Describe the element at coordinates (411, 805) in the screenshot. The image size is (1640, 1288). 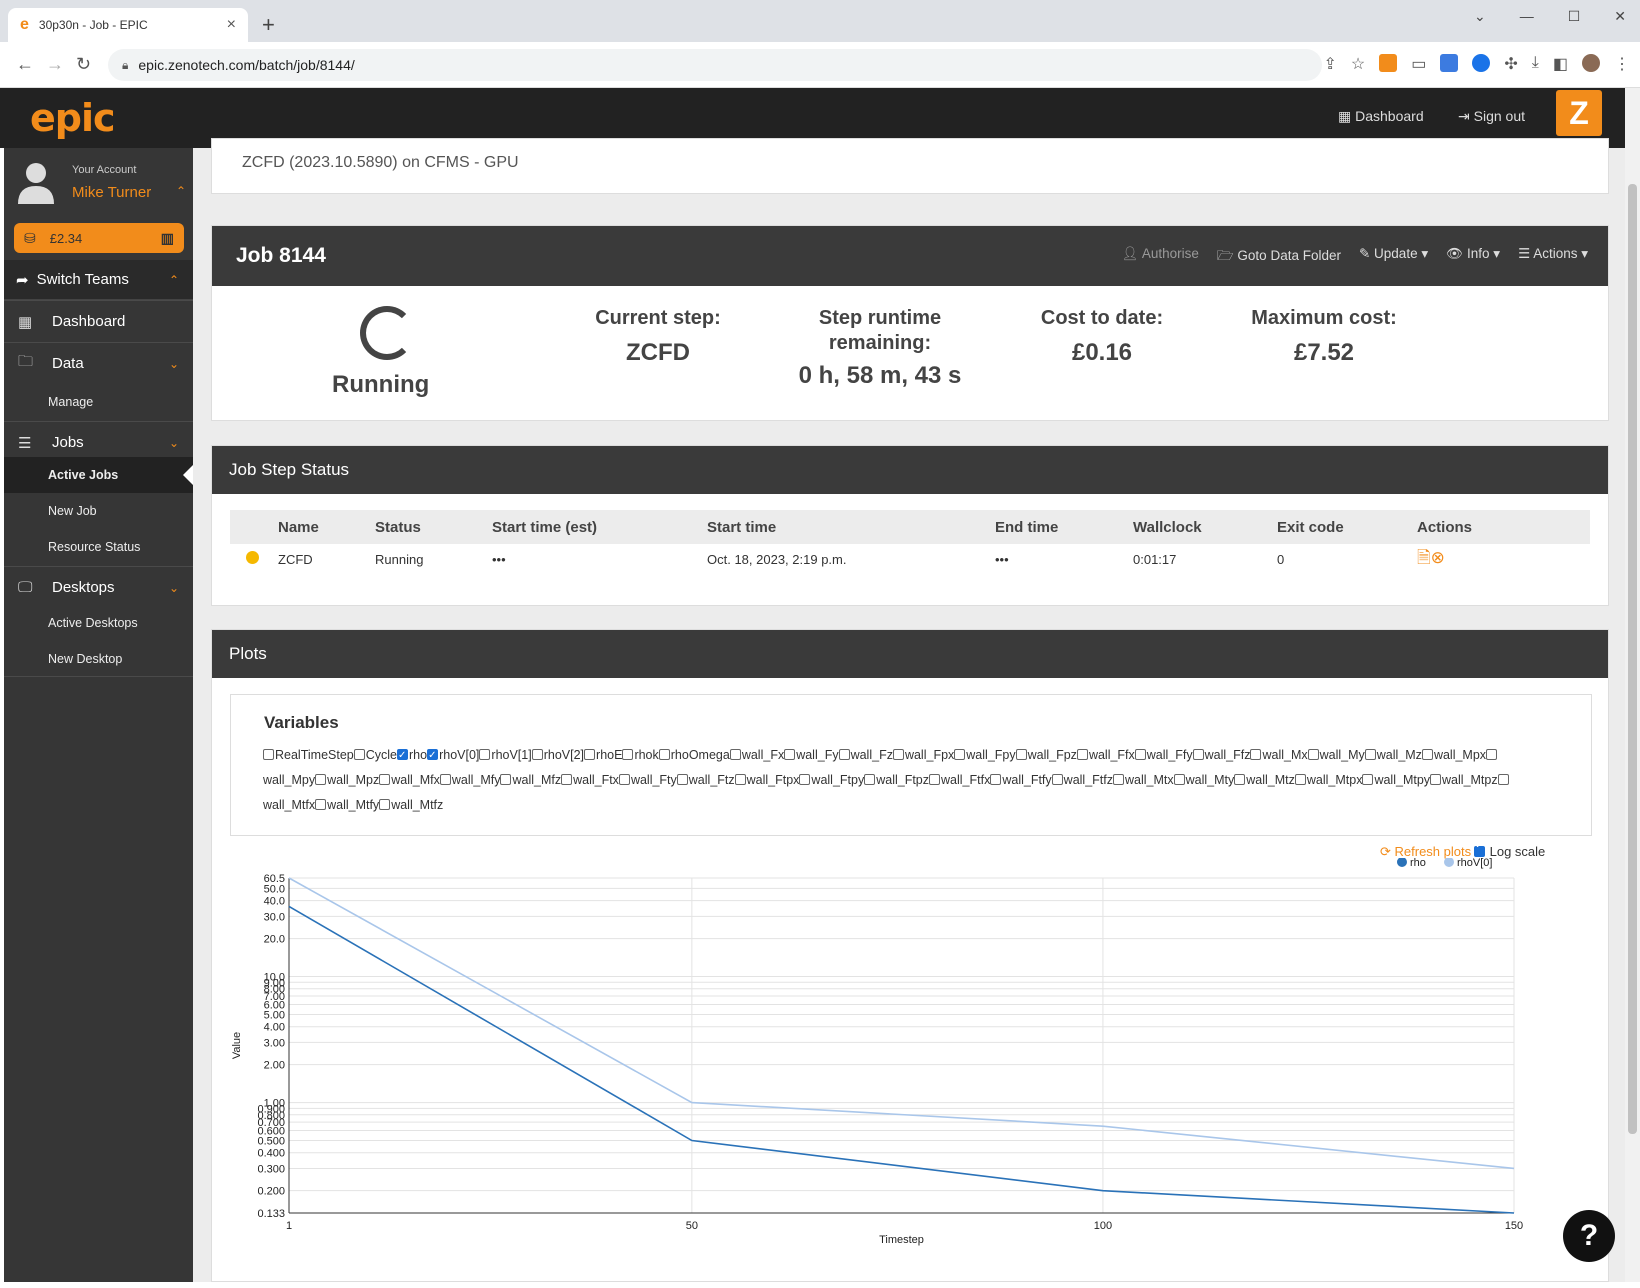
I see `variable-option: wall_Mtfz` at that location.